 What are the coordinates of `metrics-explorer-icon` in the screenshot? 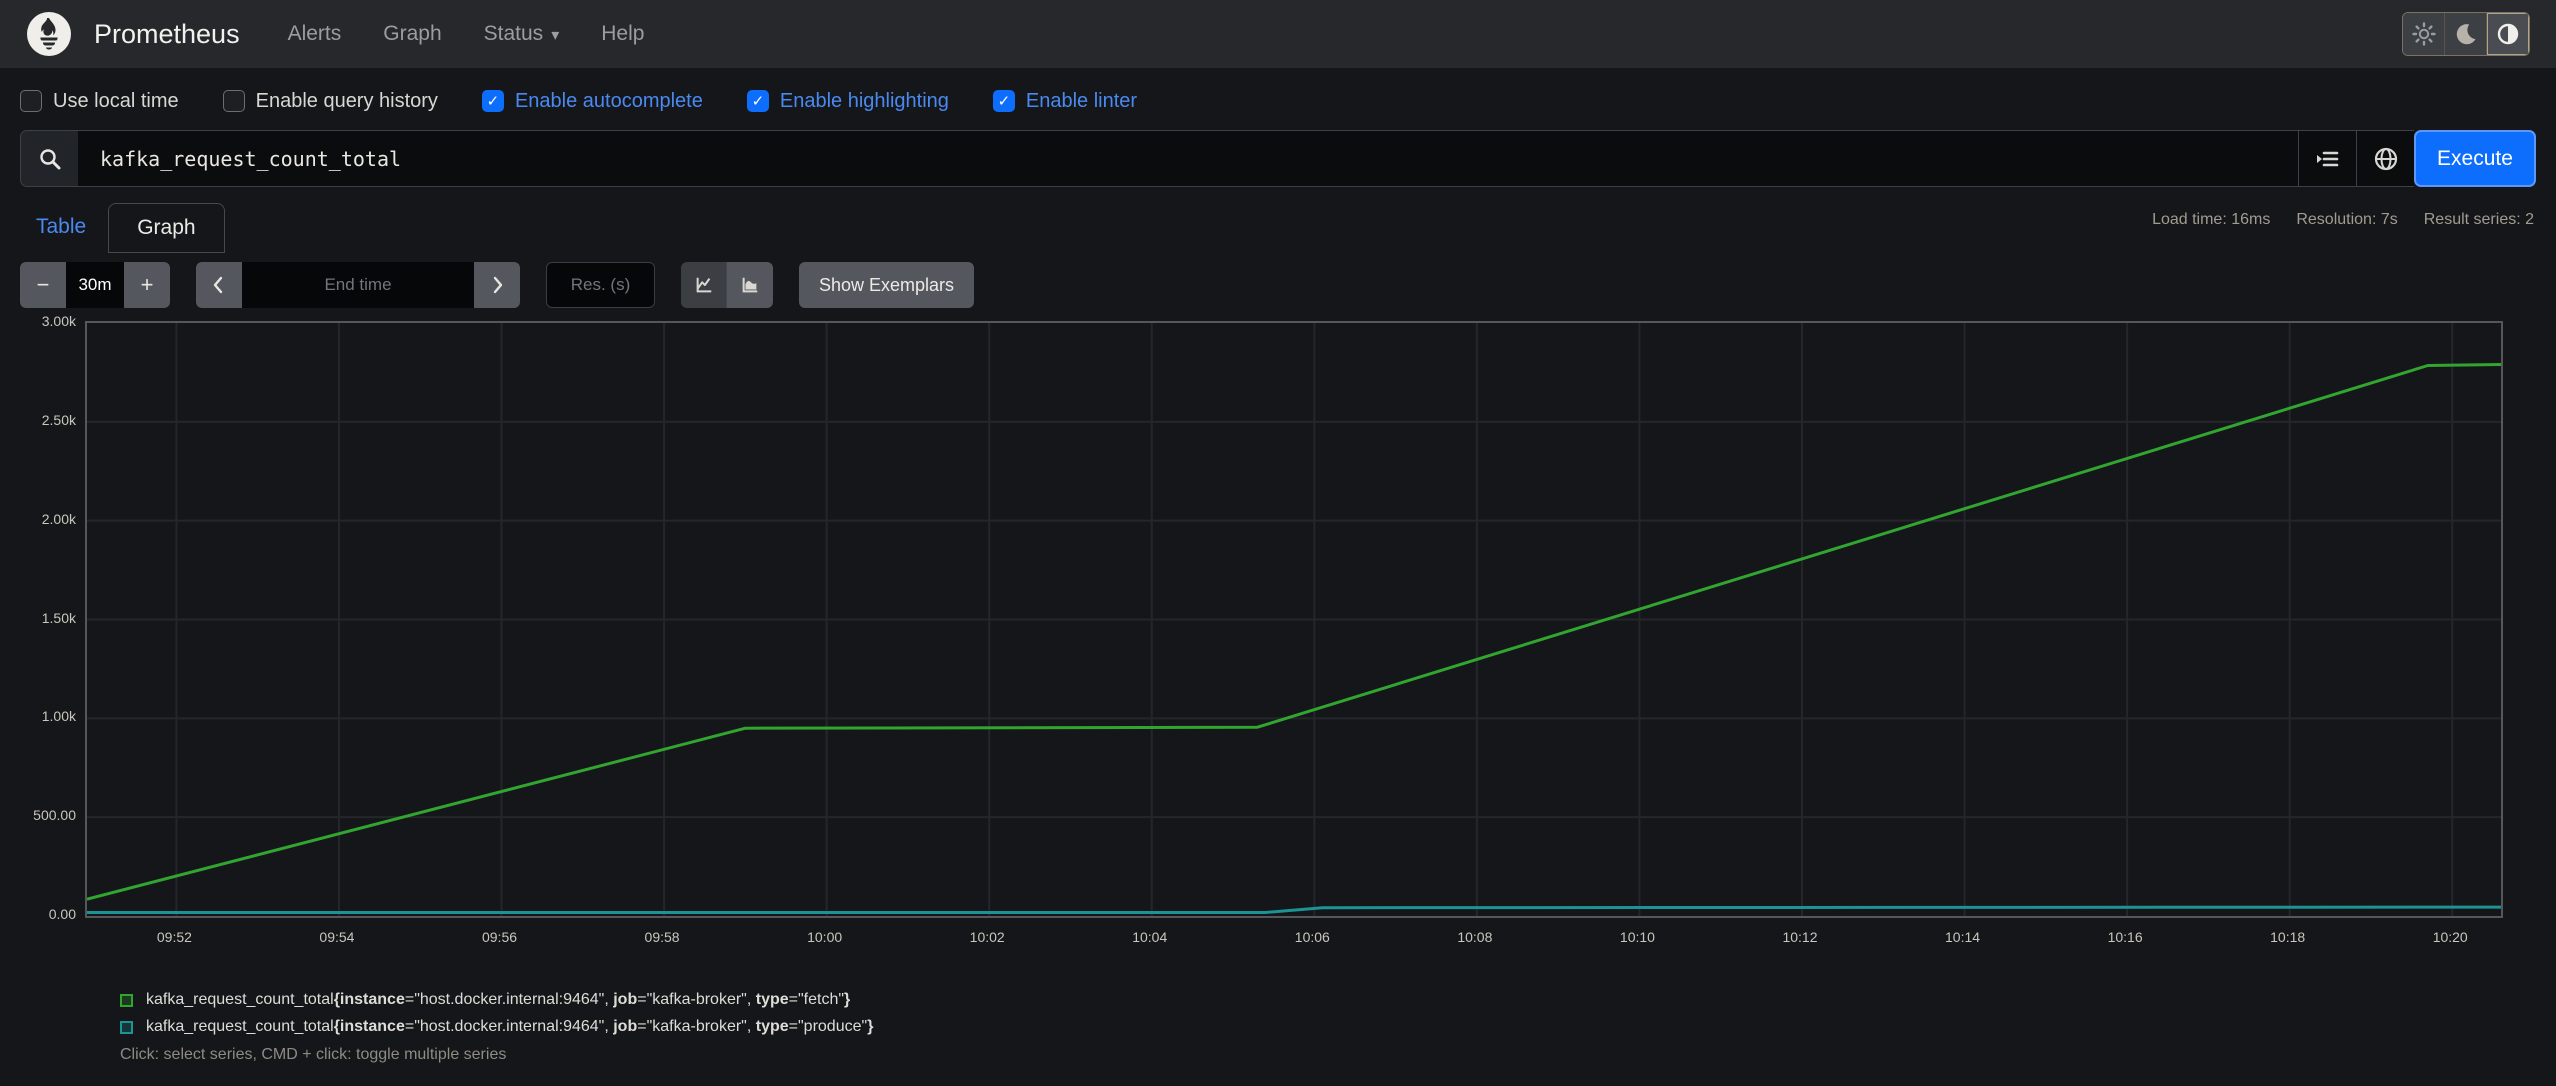 It's located at (2327, 158).